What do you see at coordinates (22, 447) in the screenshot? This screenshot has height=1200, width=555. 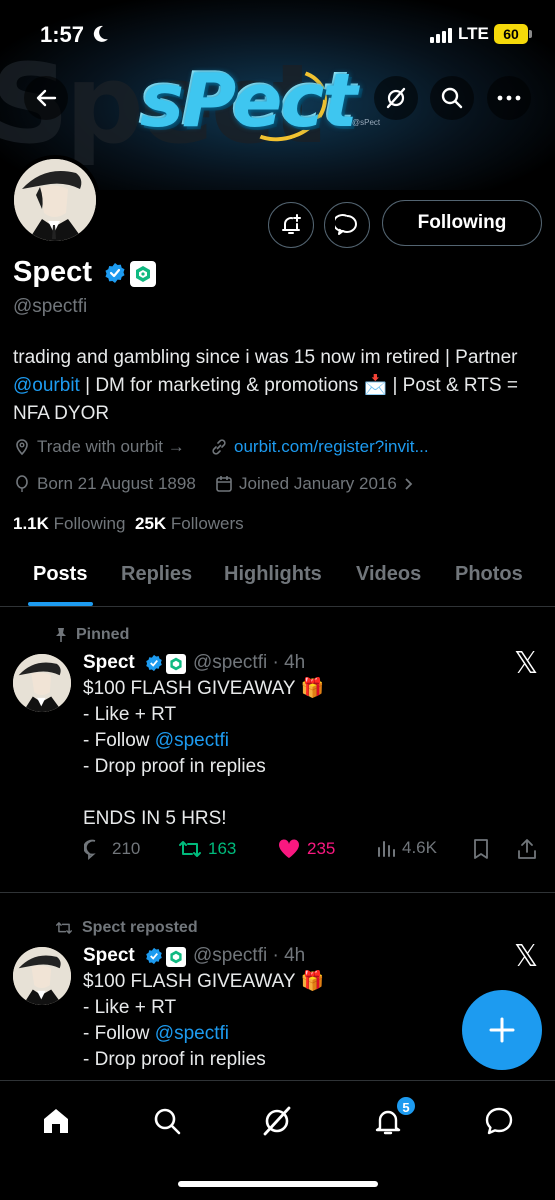 I see `location-pin-icon` at bounding box center [22, 447].